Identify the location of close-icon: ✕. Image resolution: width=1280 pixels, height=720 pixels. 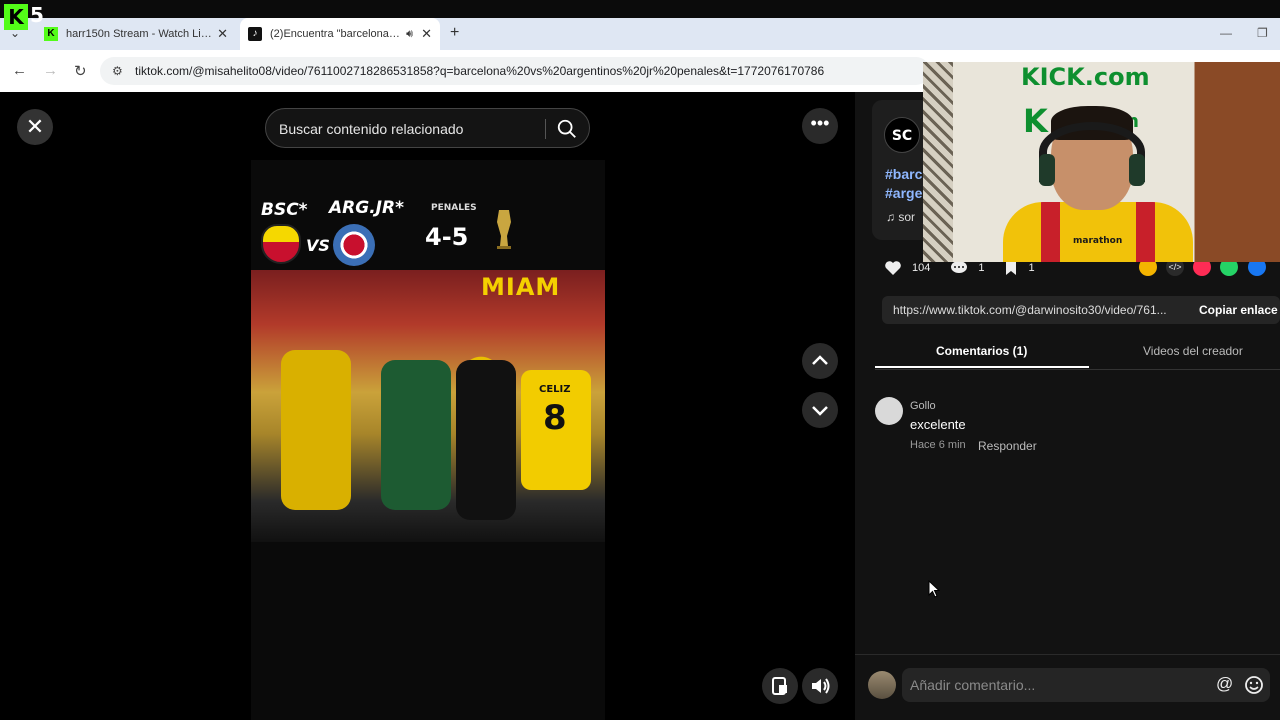
(35, 126).